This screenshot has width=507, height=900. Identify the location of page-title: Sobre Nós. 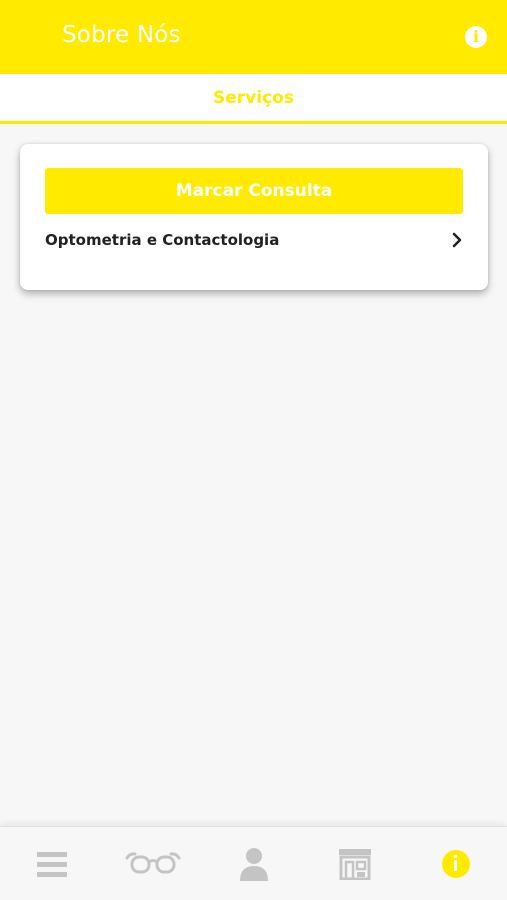
(121, 35).